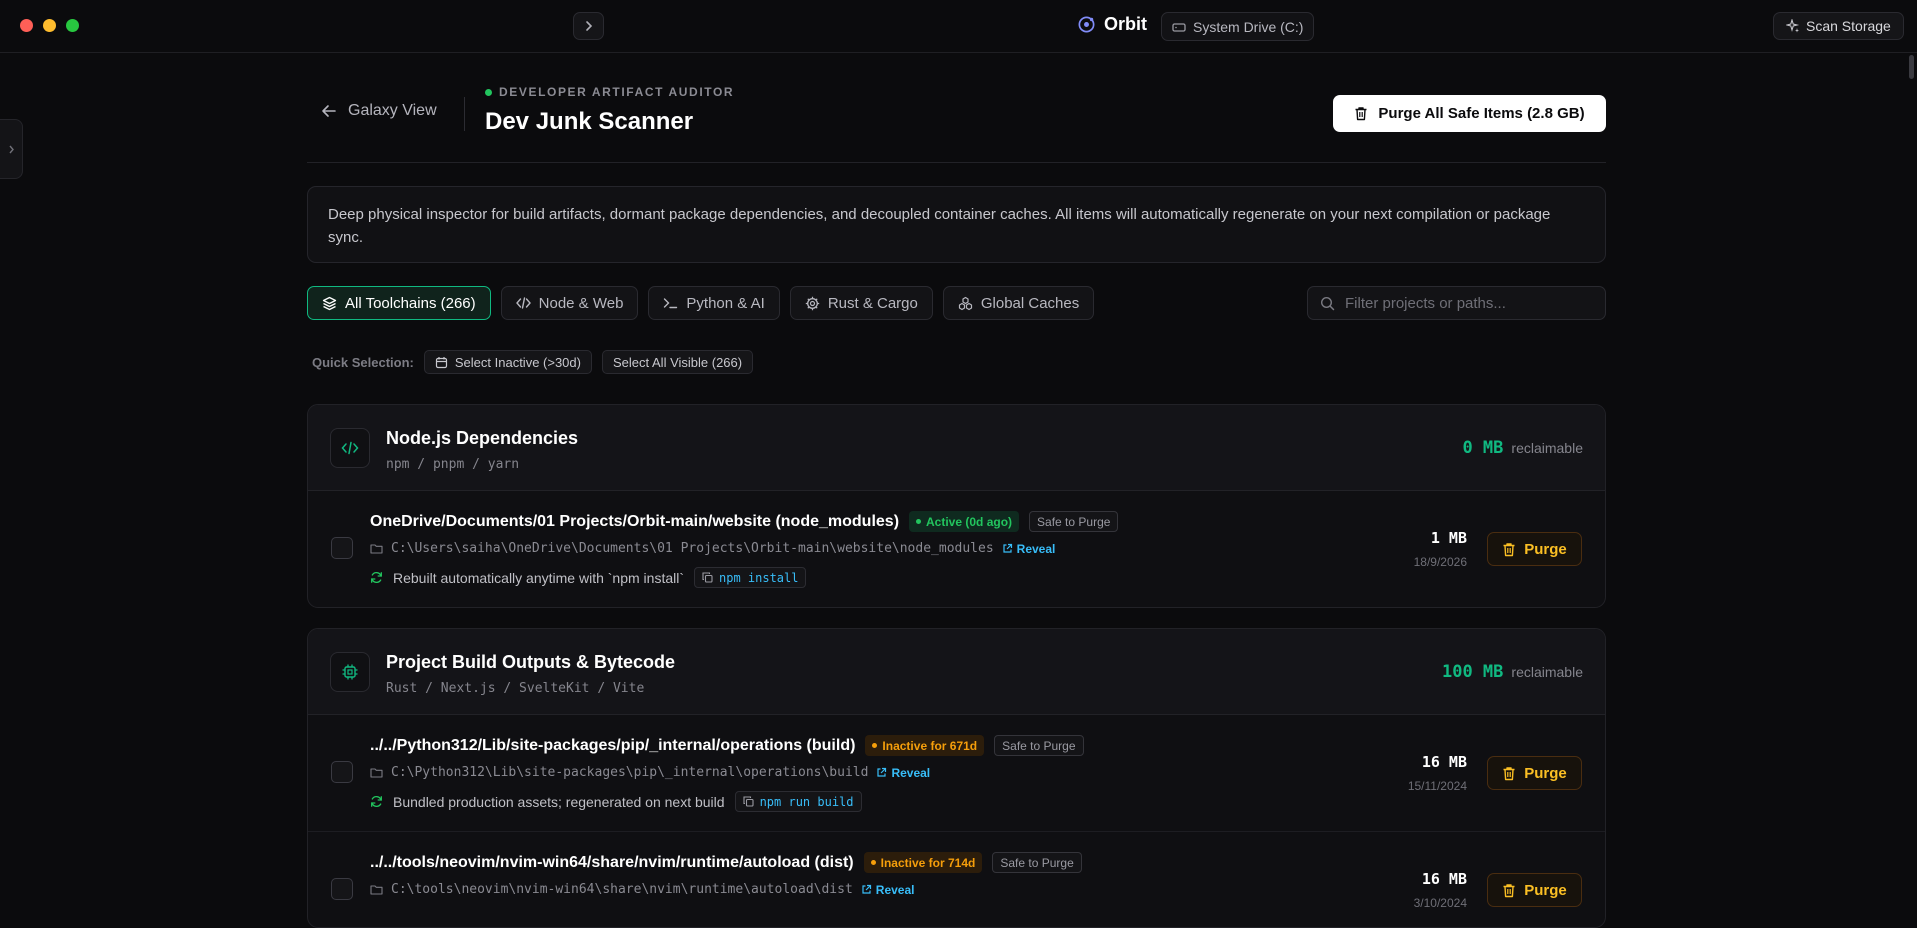 Image resolution: width=1917 pixels, height=928 pixels. What do you see at coordinates (1911, 481) in the screenshot?
I see `scrollbar` at bounding box center [1911, 481].